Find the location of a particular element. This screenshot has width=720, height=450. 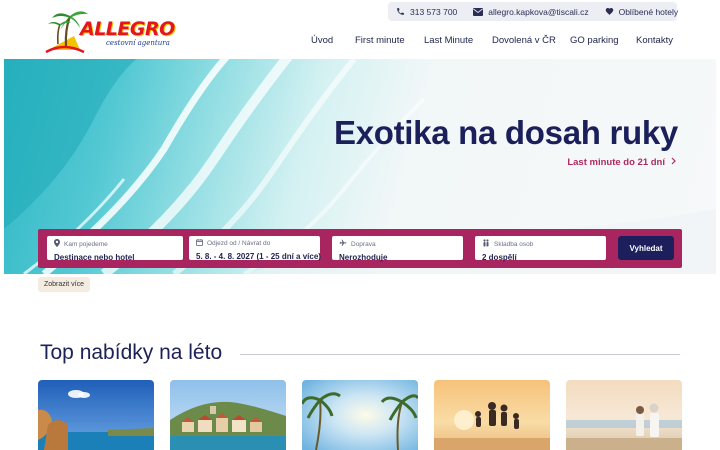

travelers-label: Skladba osob is located at coordinates (514, 244).